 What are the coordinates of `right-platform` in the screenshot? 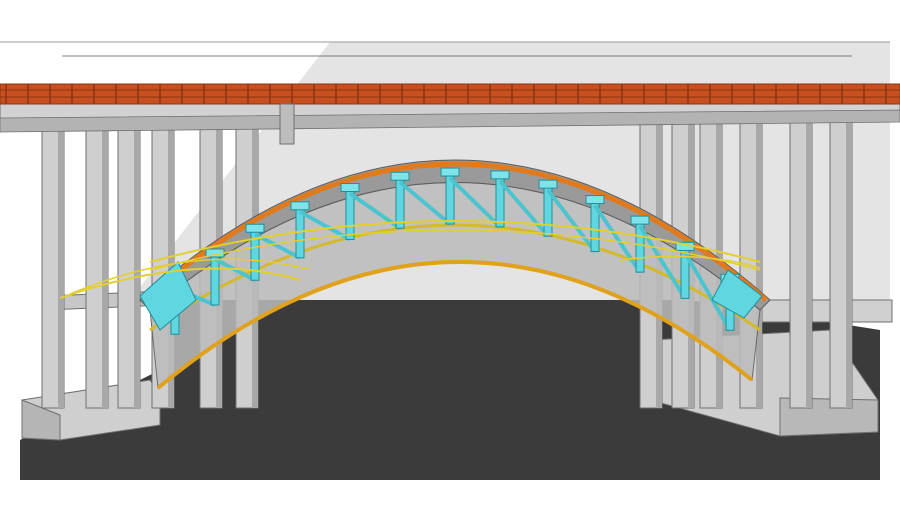 It's located at (820, 311).